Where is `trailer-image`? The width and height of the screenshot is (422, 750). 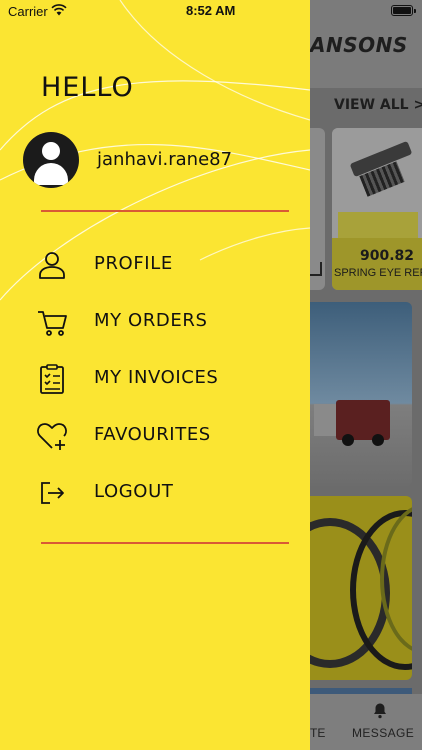 trailer-image is located at coordinates (325, 420).